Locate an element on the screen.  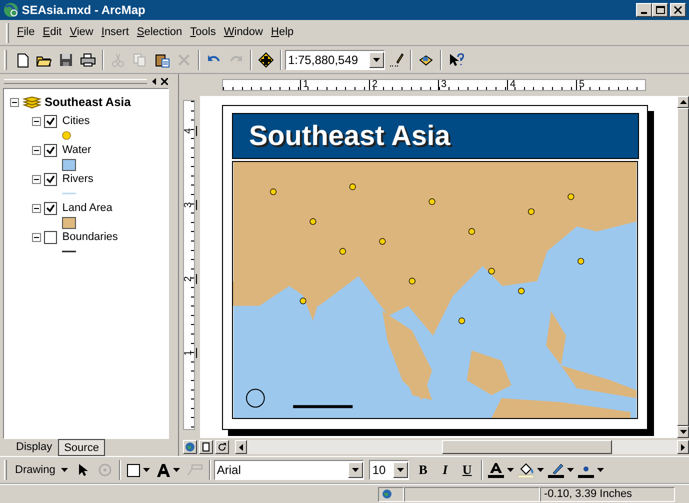
font-color-icon is located at coordinates (496, 470).